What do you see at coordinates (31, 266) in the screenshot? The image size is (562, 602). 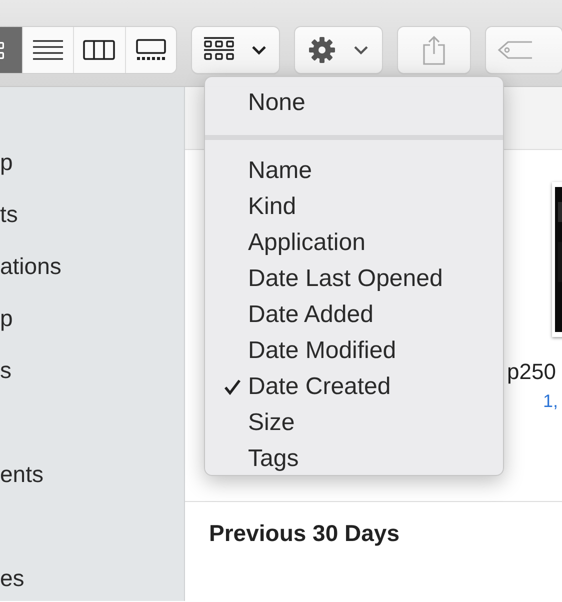 I see `sidebar-item: ations` at bounding box center [31, 266].